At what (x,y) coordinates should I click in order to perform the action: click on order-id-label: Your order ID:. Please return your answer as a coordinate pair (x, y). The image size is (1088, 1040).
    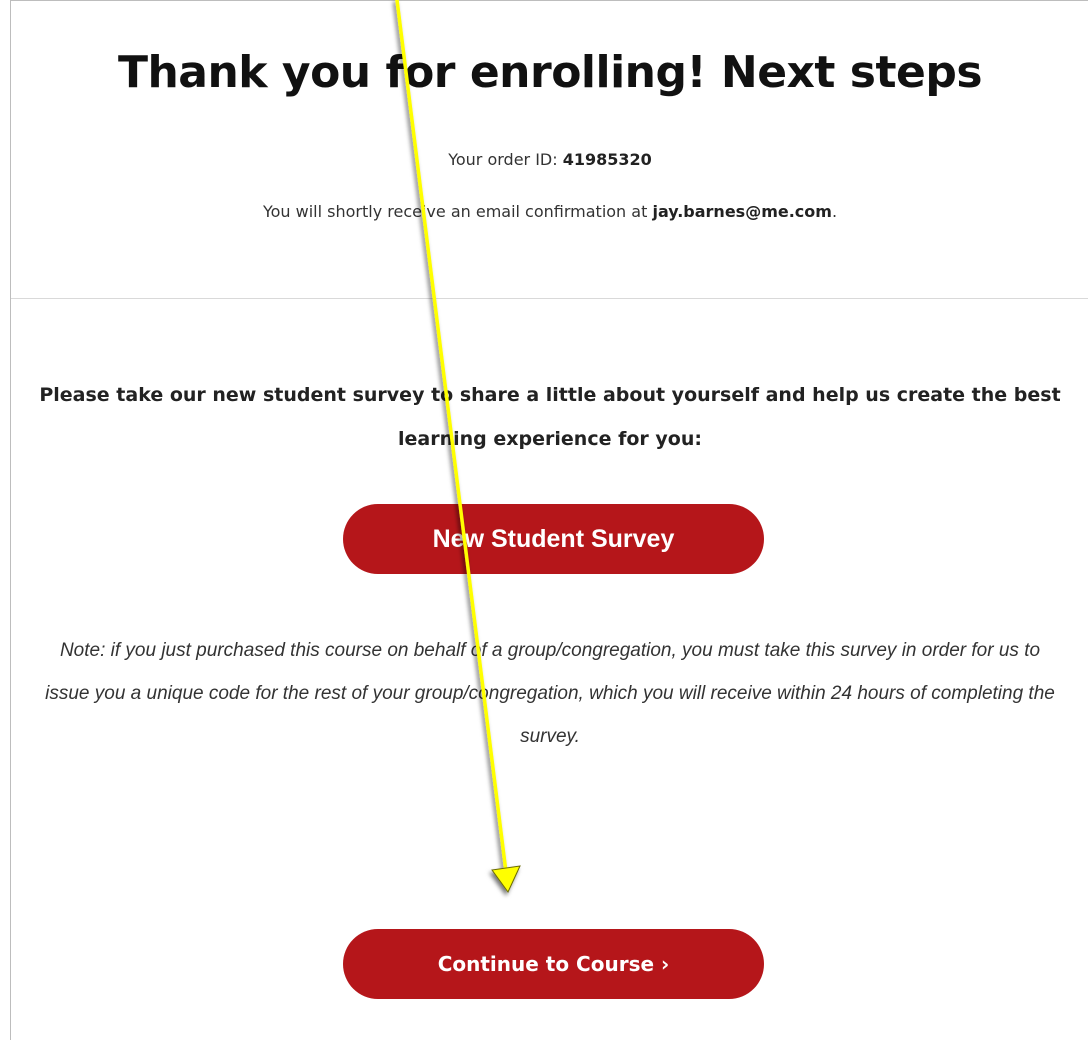
    Looking at the image, I should click on (505, 159).